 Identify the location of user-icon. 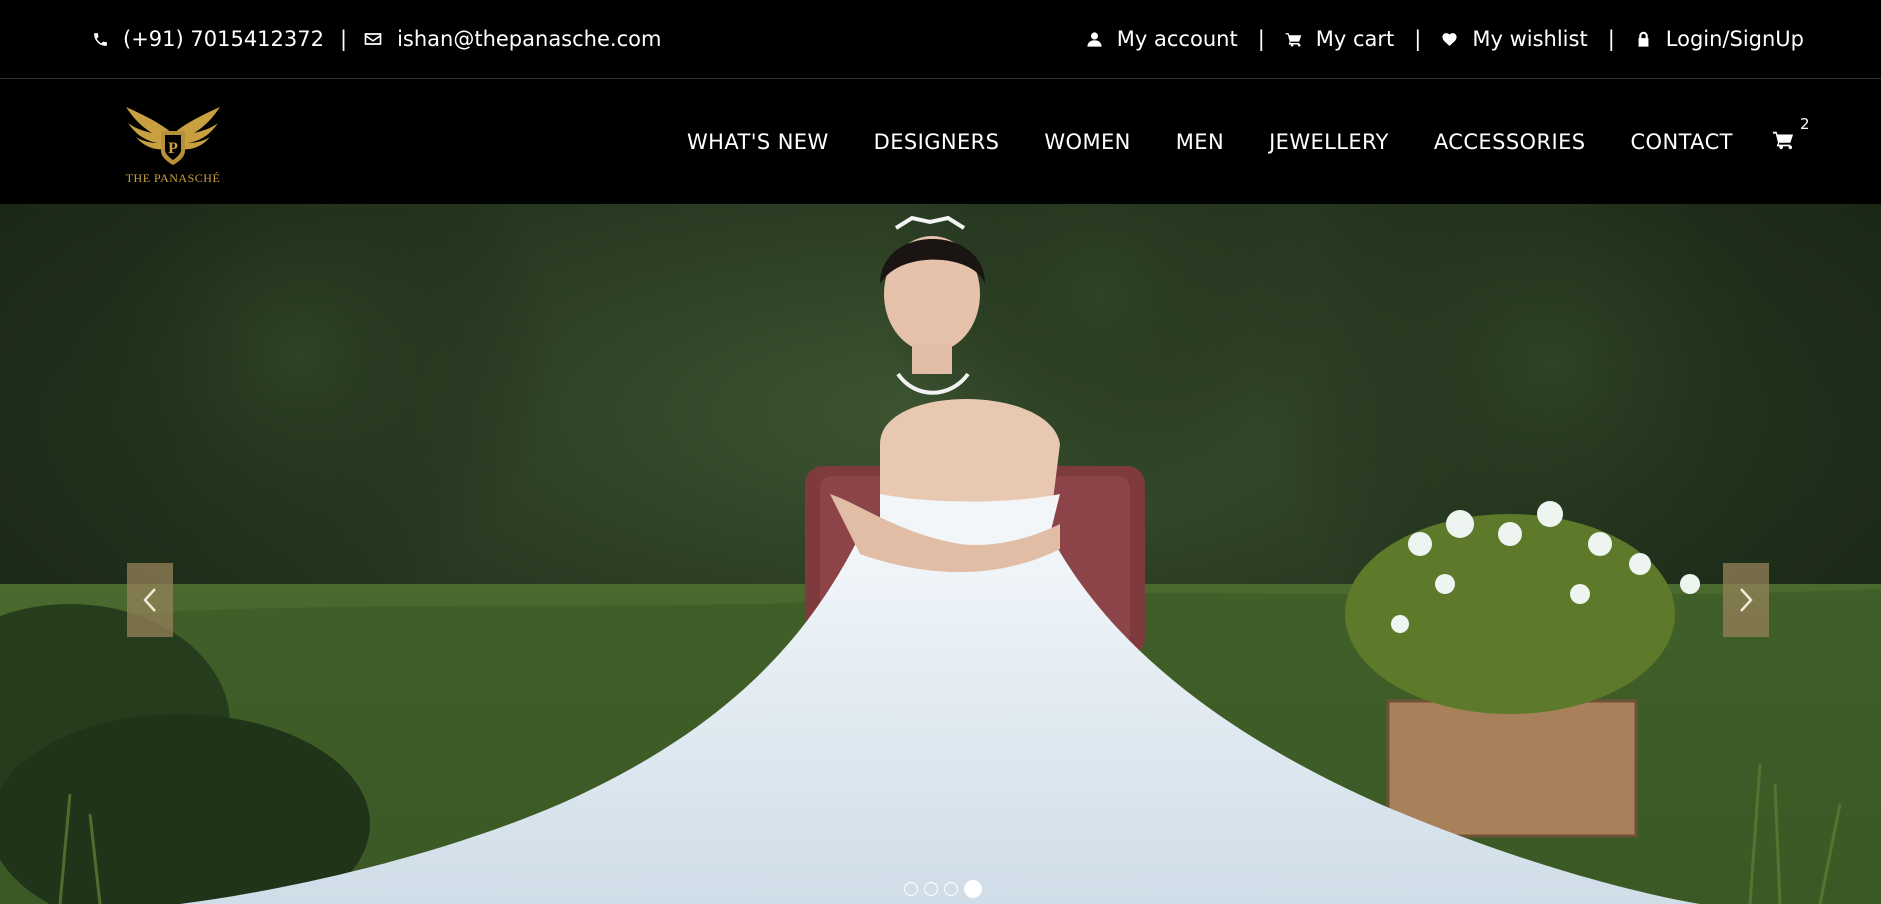
(1094, 39).